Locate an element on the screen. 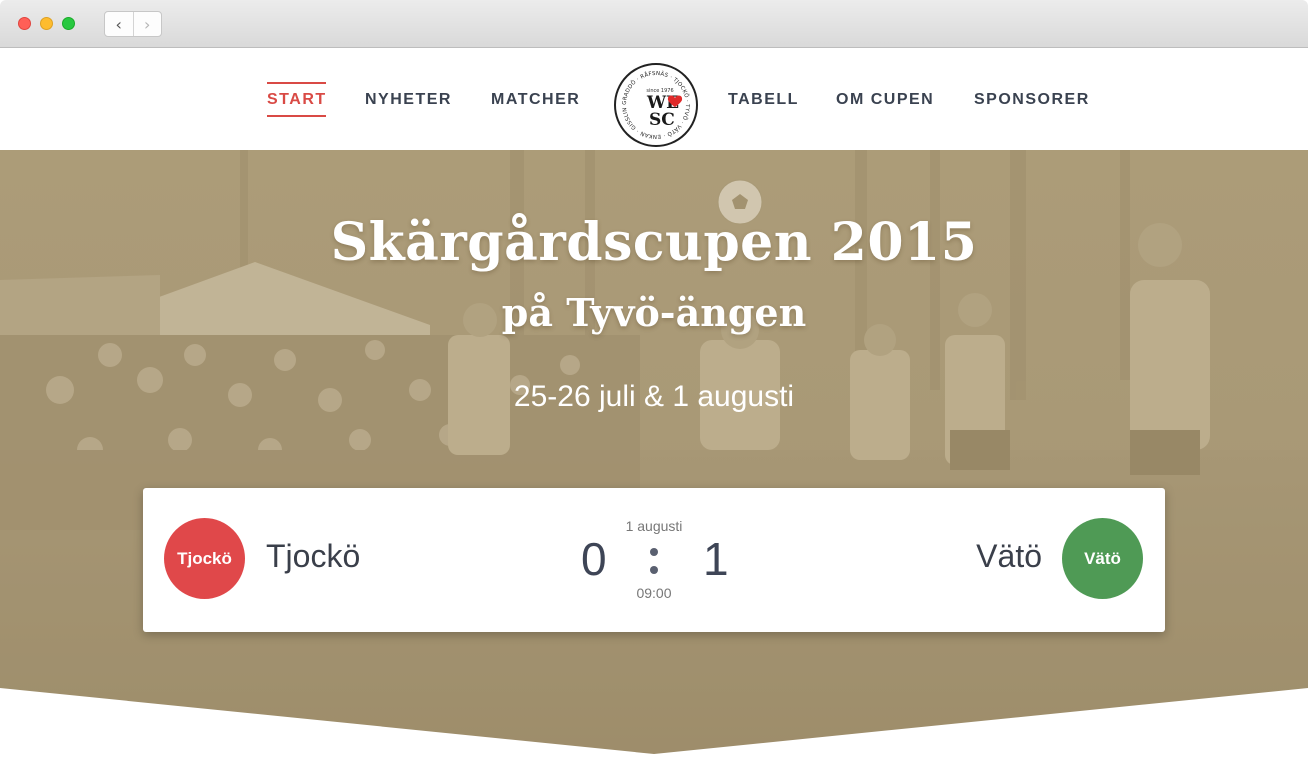 The width and height of the screenshot is (1308, 768). home-score: 0 is located at coordinates (594, 559).